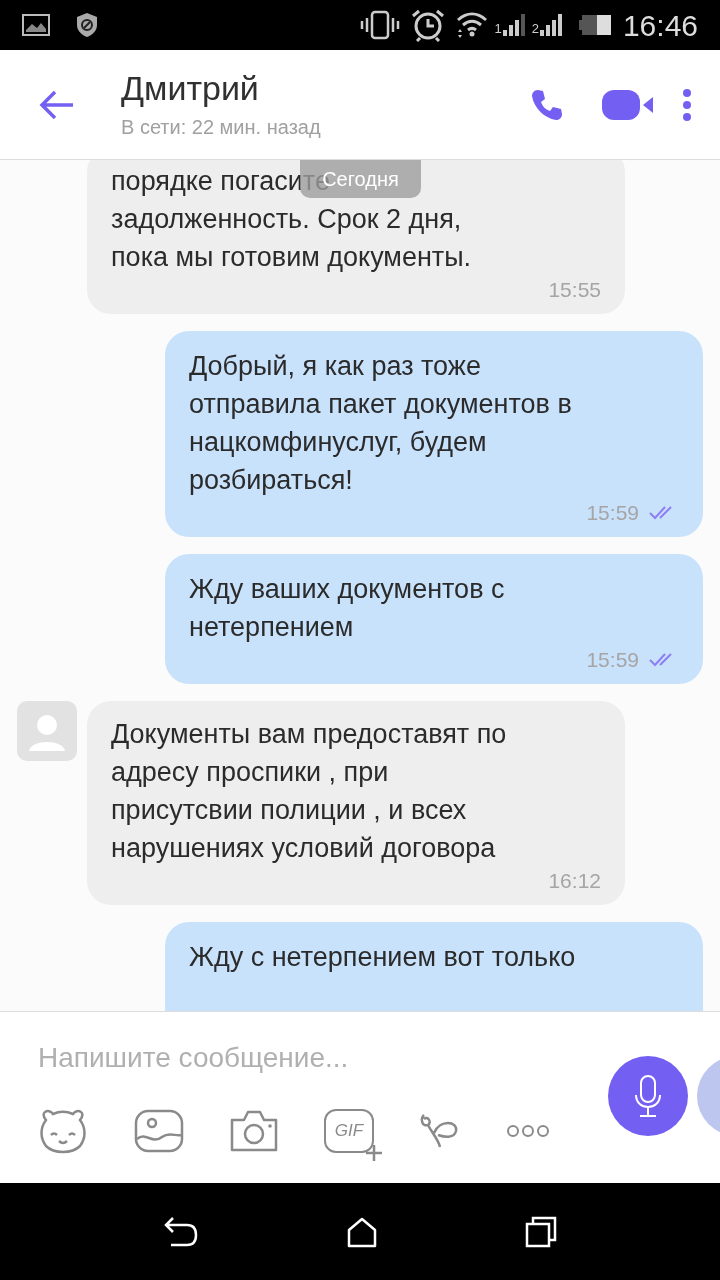  What do you see at coordinates (221, 127) in the screenshot?
I see `last-seen-status: В сети: 22 мин. назад` at bounding box center [221, 127].